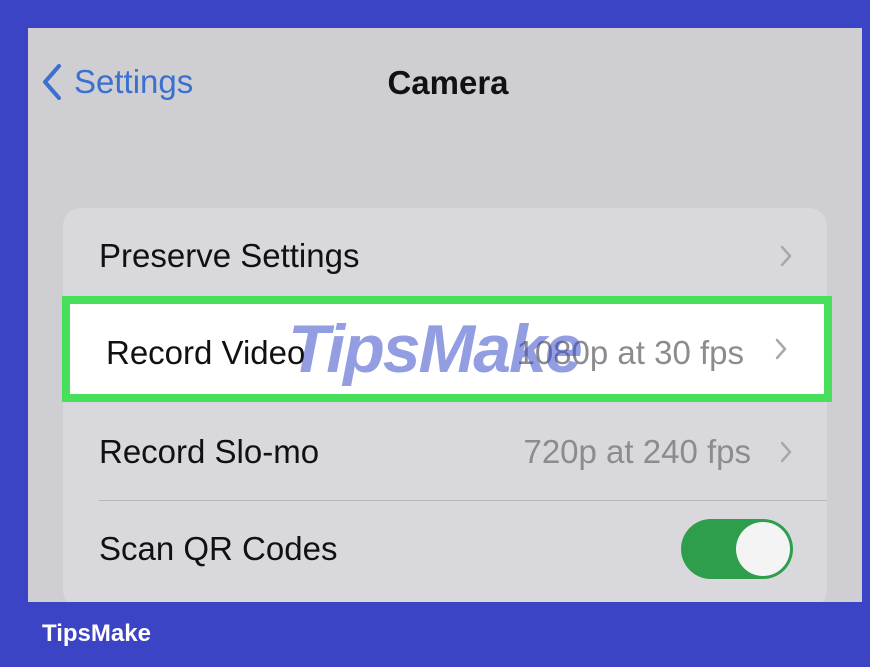 Image resolution: width=870 pixels, height=667 pixels. I want to click on row-scan-qr-codes: Scan QR Codes, so click(445, 549).